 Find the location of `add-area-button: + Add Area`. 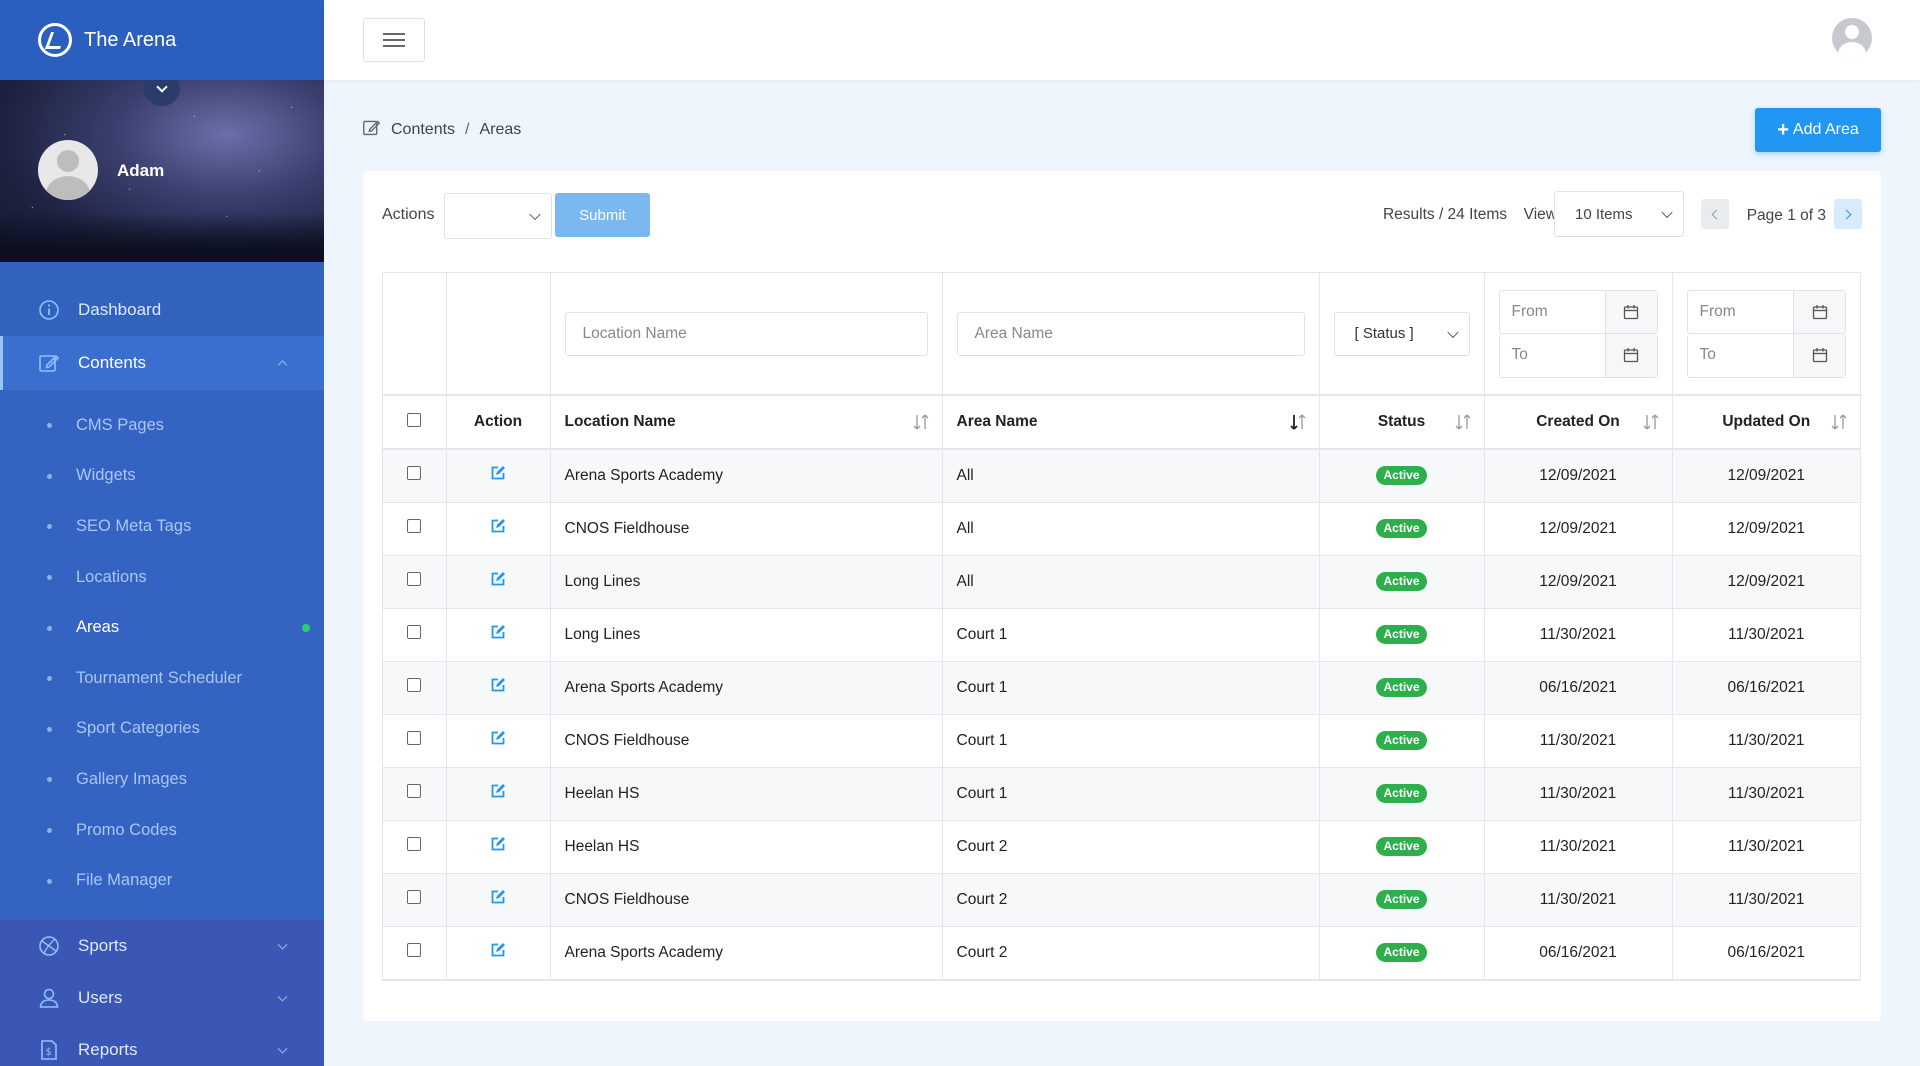

add-area-button: + Add Area is located at coordinates (1818, 130).